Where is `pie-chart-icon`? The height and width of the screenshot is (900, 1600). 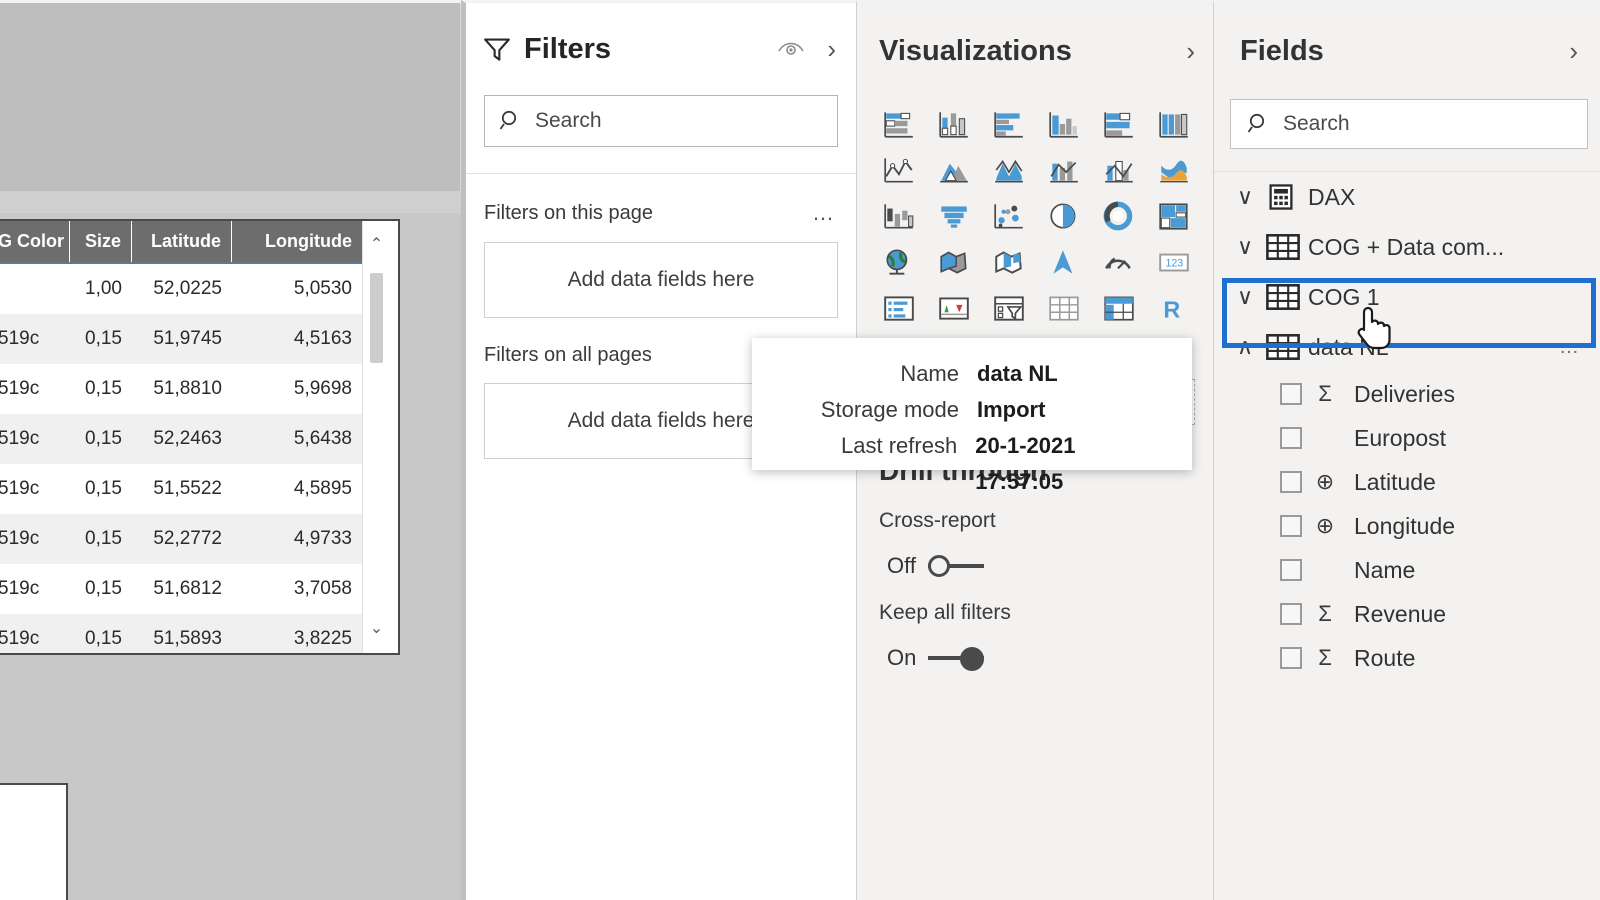
pie-chart-icon is located at coordinates (1063, 216).